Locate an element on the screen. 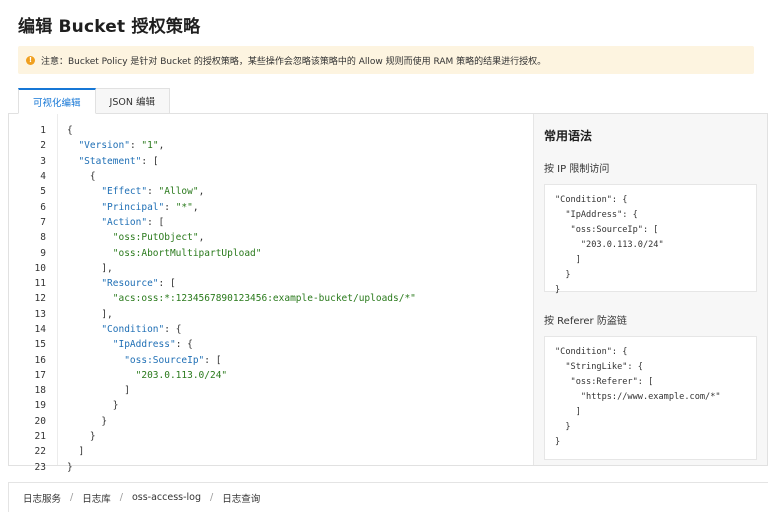 The image size is (768, 512). breadcrumb: 日志服务 / 日志库 / oss-access-log / 日志查询 is located at coordinates (388, 497).